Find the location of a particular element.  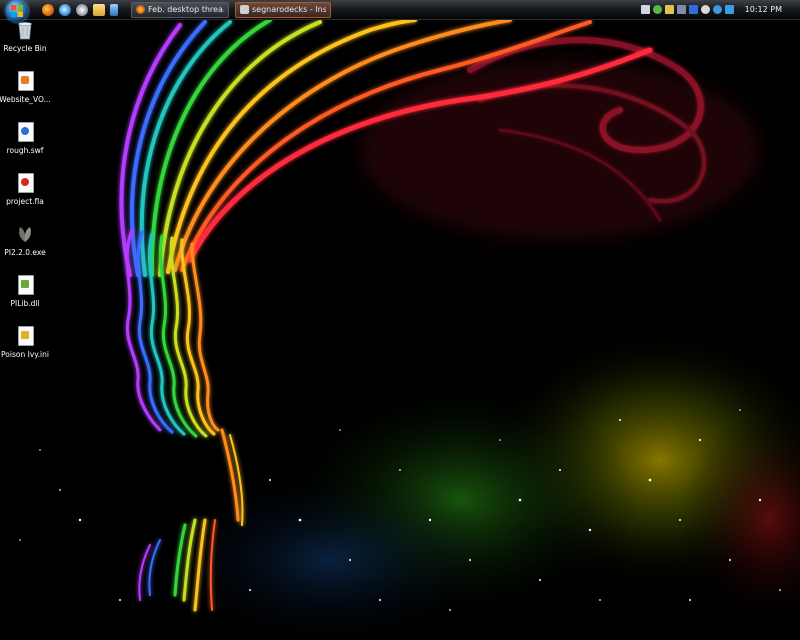

desktop-icon-label: rough.swf is located at coordinates (25, 150).